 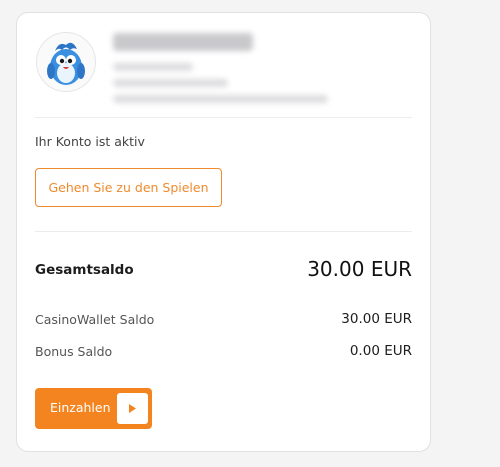 I want to click on bird-mascot-icon, so click(x=66, y=63).